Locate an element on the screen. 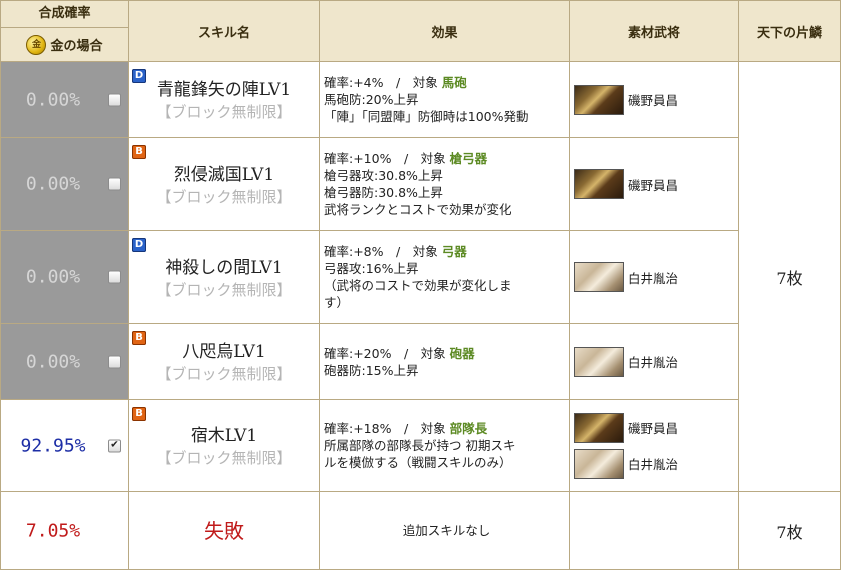  effect-line: 所属部隊の部隊長が持つ 初期スキ is located at coordinates (420, 445).